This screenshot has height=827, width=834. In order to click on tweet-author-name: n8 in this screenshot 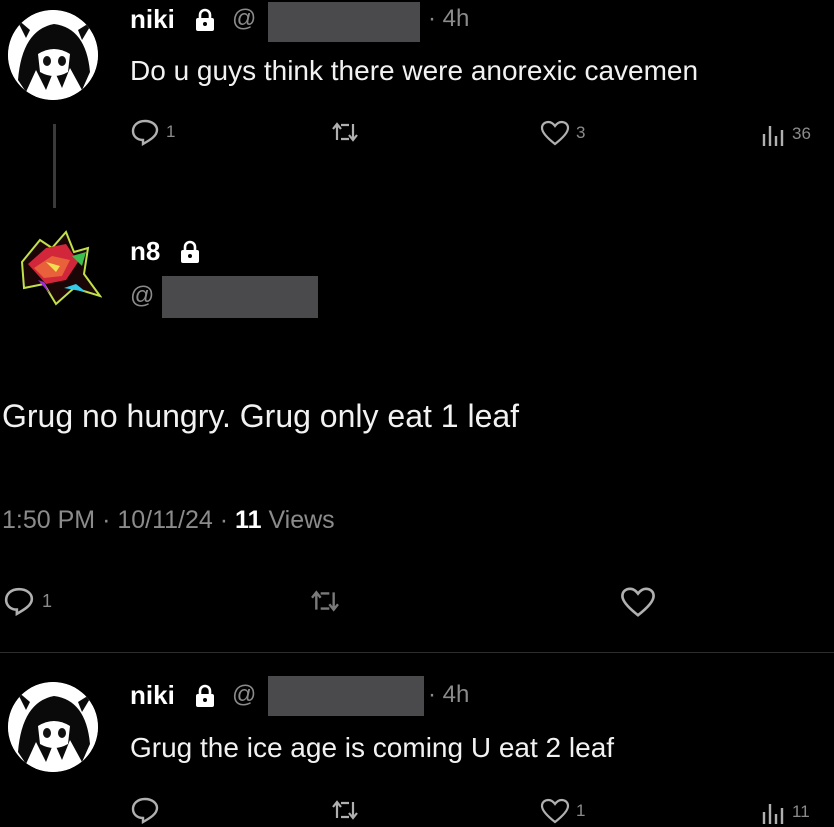, I will do `click(145, 251)`.